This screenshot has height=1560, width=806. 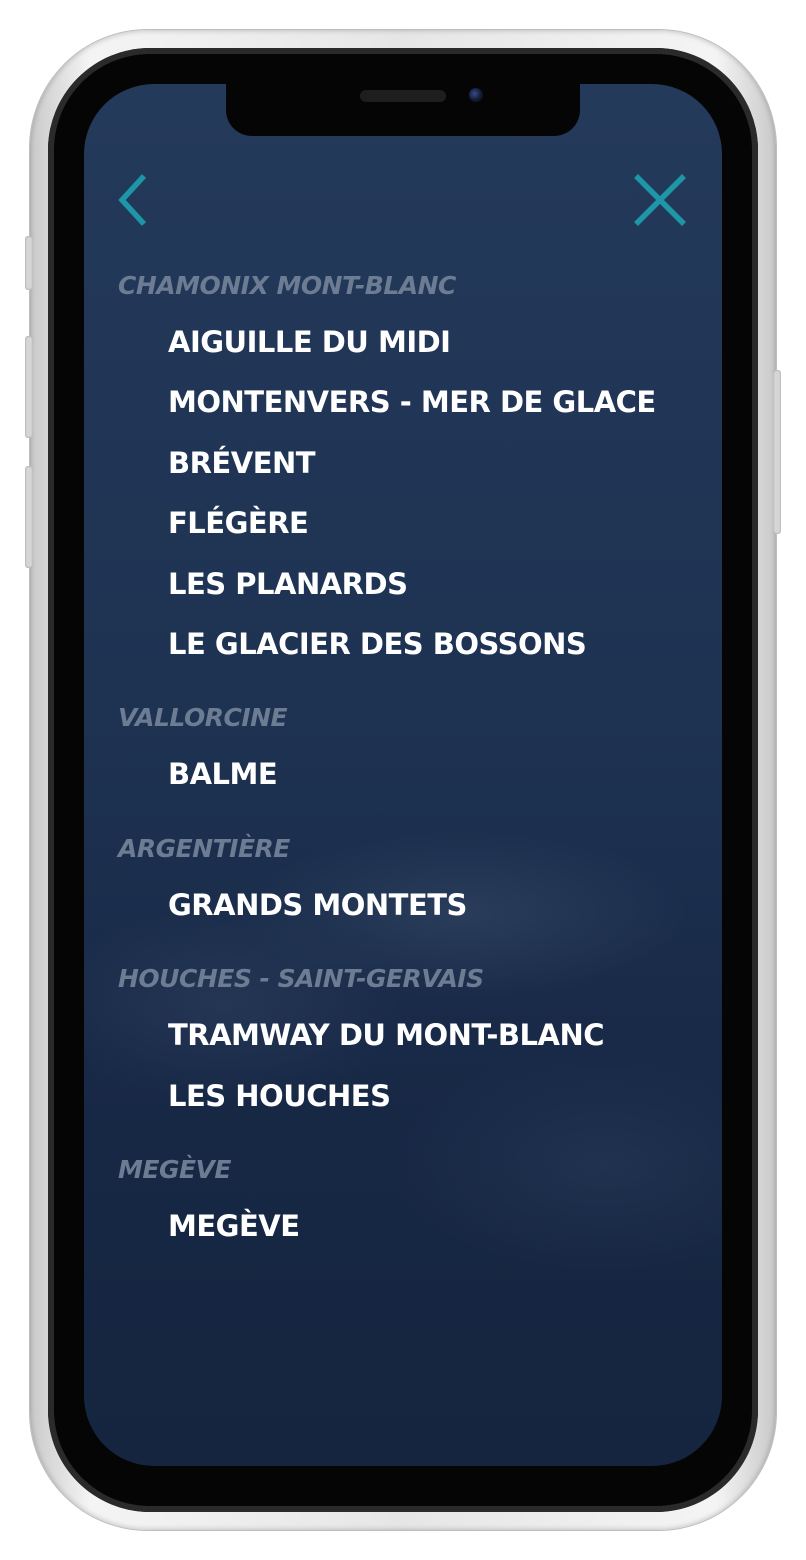 What do you see at coordinates (203, 718) in the screenshot?
I see `section-title: VALLORCINE` at bounding box center [203, 718].